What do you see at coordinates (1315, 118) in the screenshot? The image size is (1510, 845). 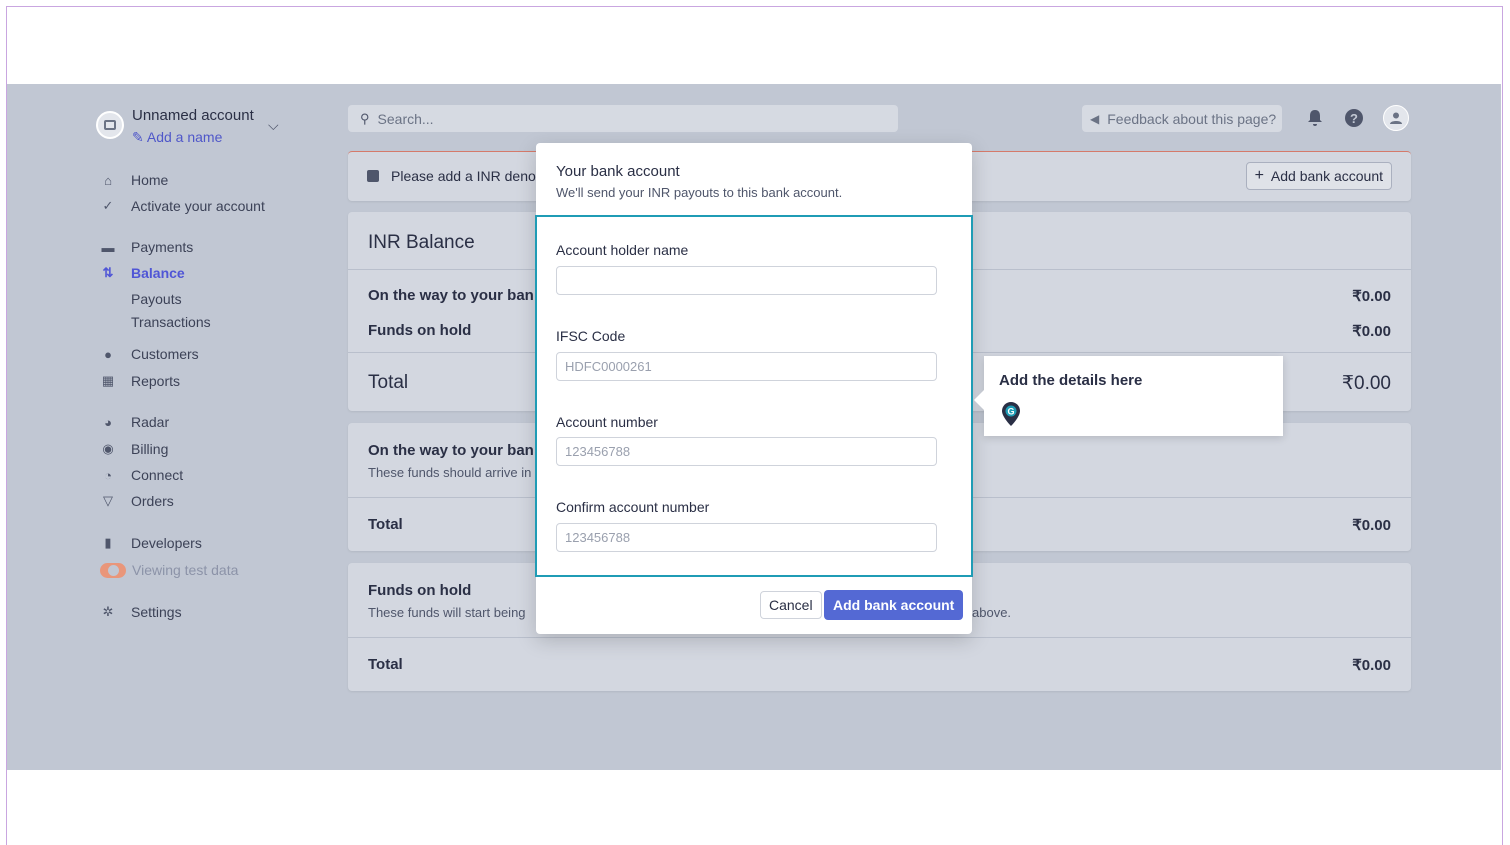 I see `bell-icon` at bounding box center [1315, 118].